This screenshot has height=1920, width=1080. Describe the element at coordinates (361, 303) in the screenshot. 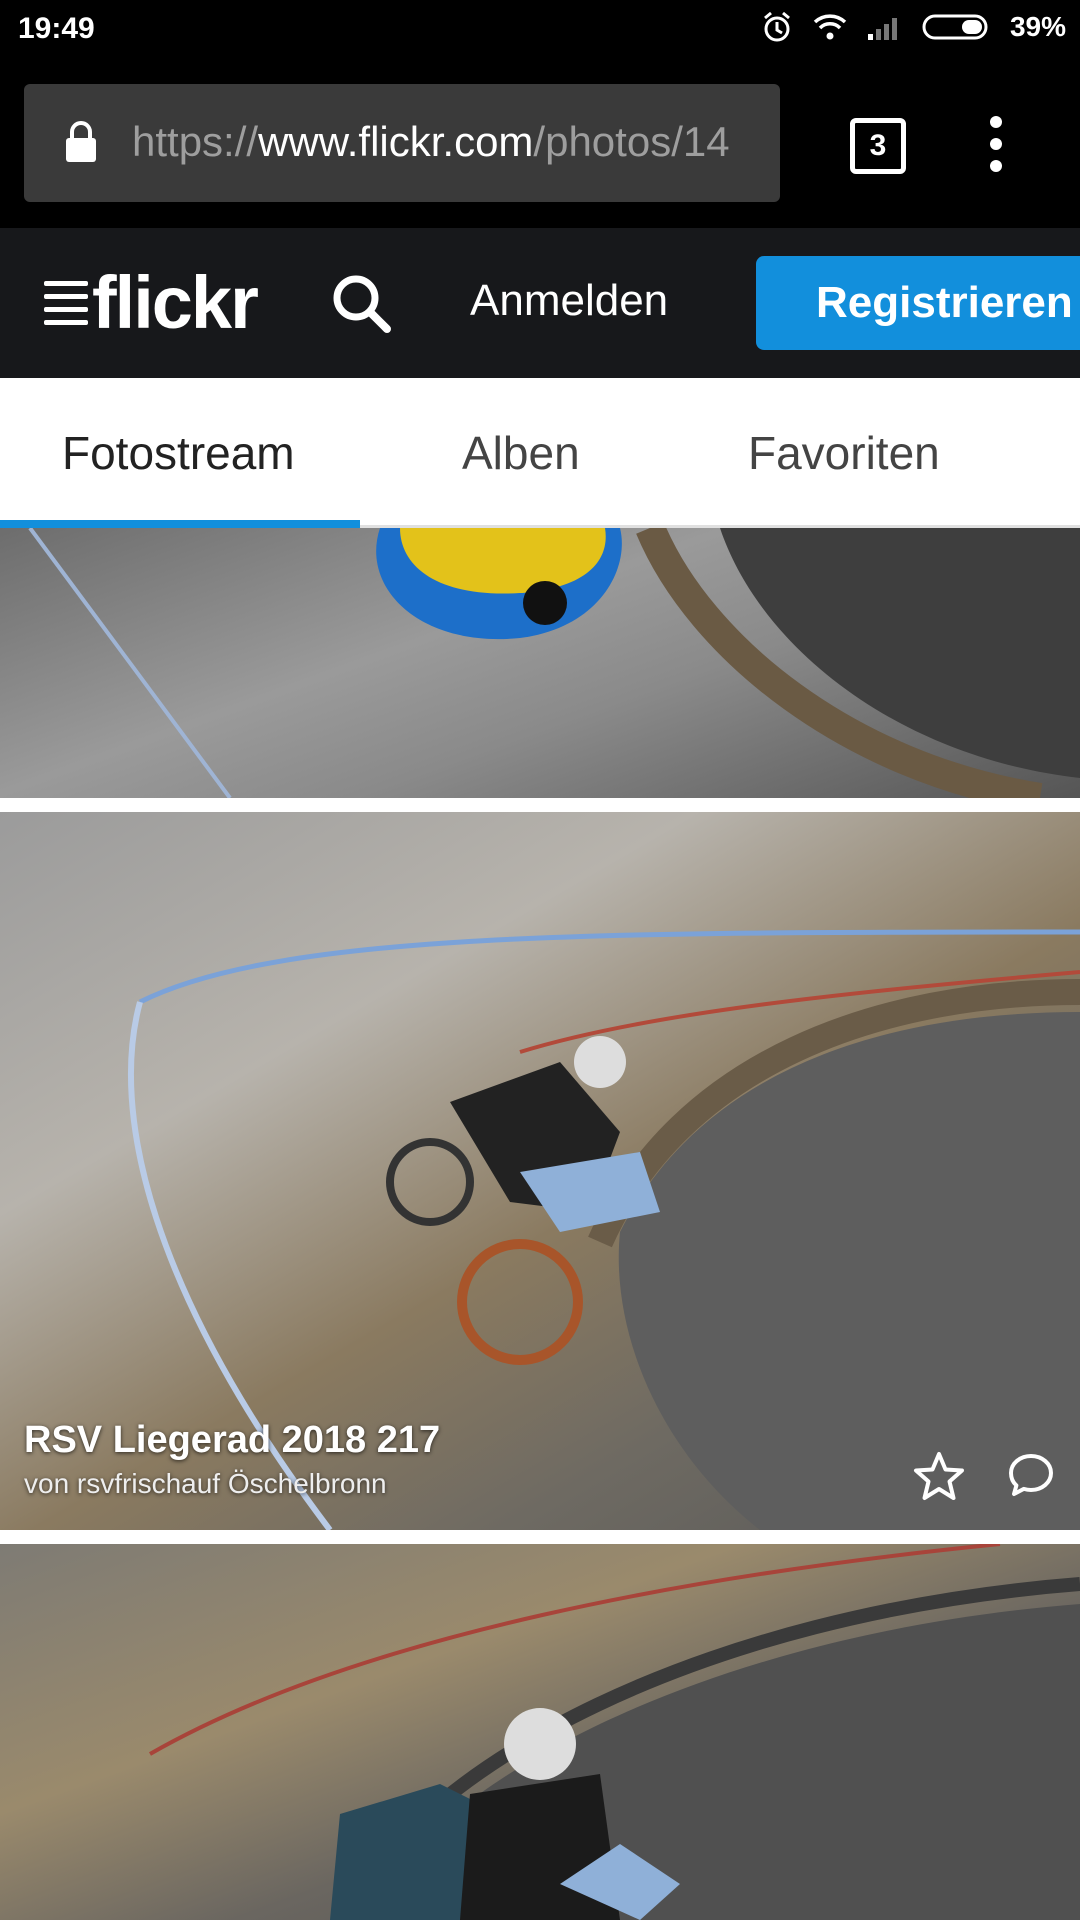

I see `search-icon` at that location.